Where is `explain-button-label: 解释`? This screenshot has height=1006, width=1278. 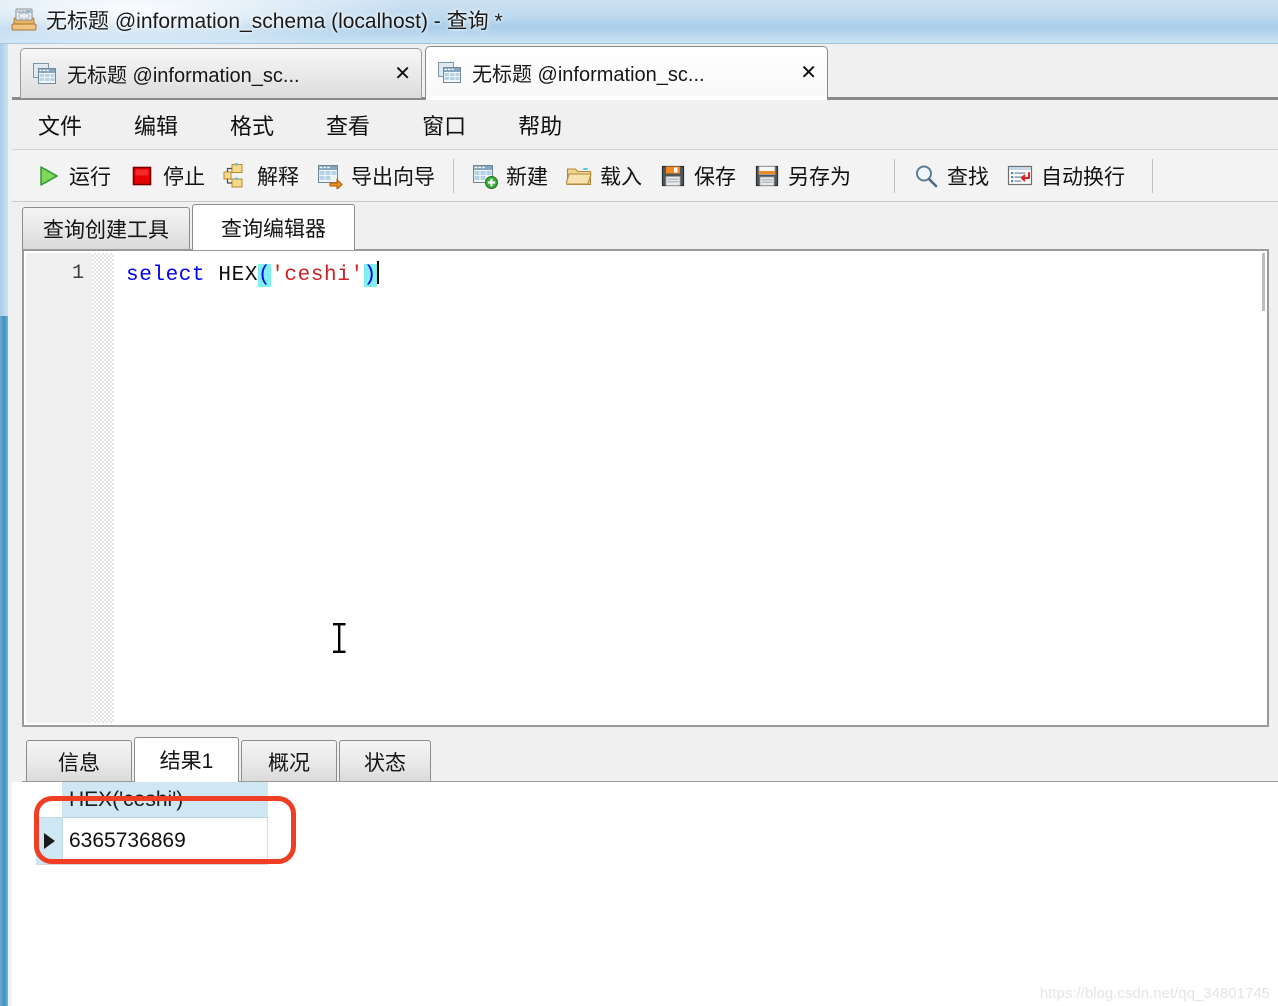 explain-button-label: 解释 is located at coordinates (278, 177).